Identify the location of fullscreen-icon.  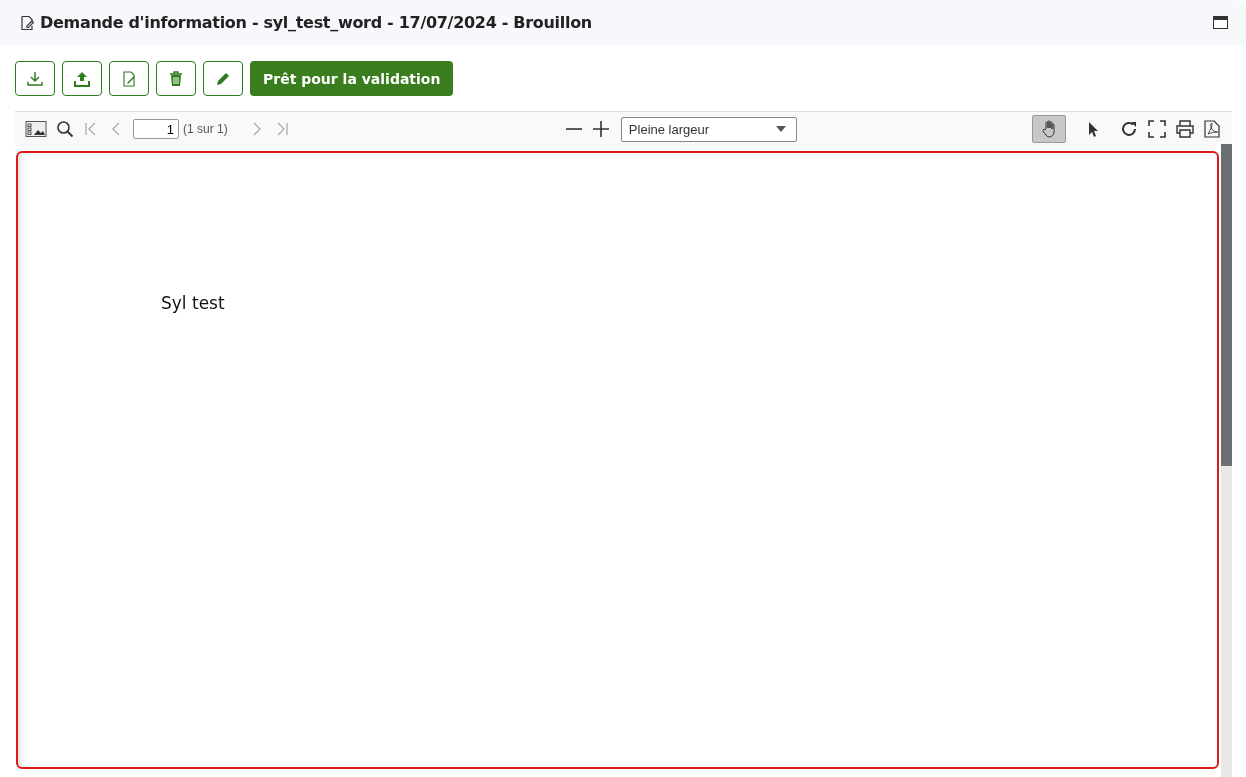
(1157, 129).